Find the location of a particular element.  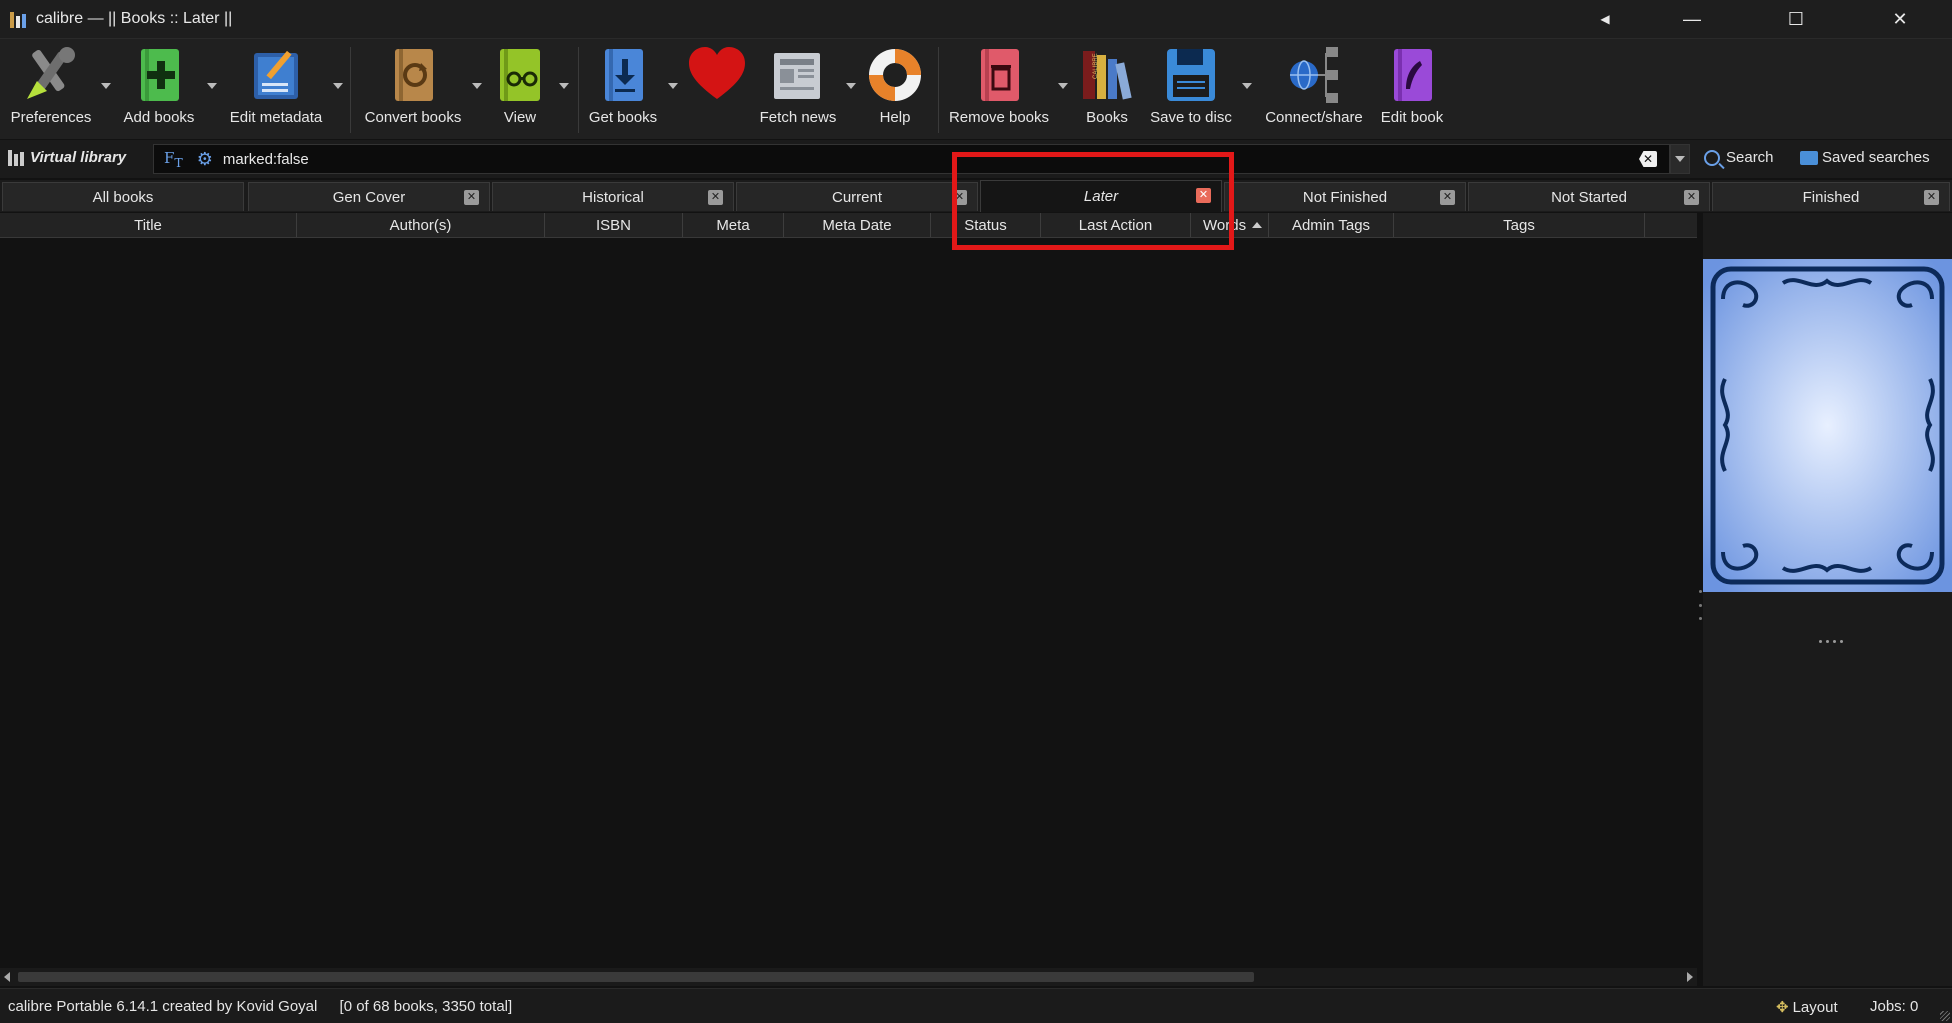

calibre-app-icon is located at coordinates (19, 19).